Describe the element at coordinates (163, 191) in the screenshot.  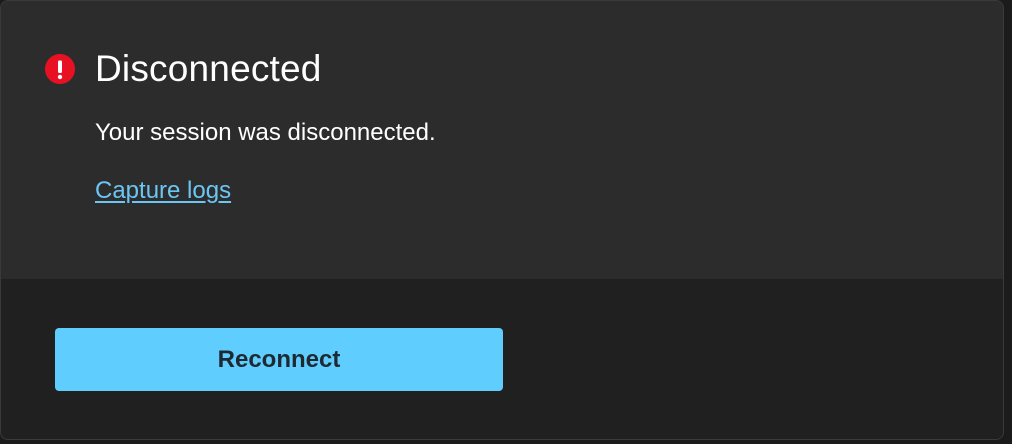
I see `capture-logs-link: Capture logs` at that location.